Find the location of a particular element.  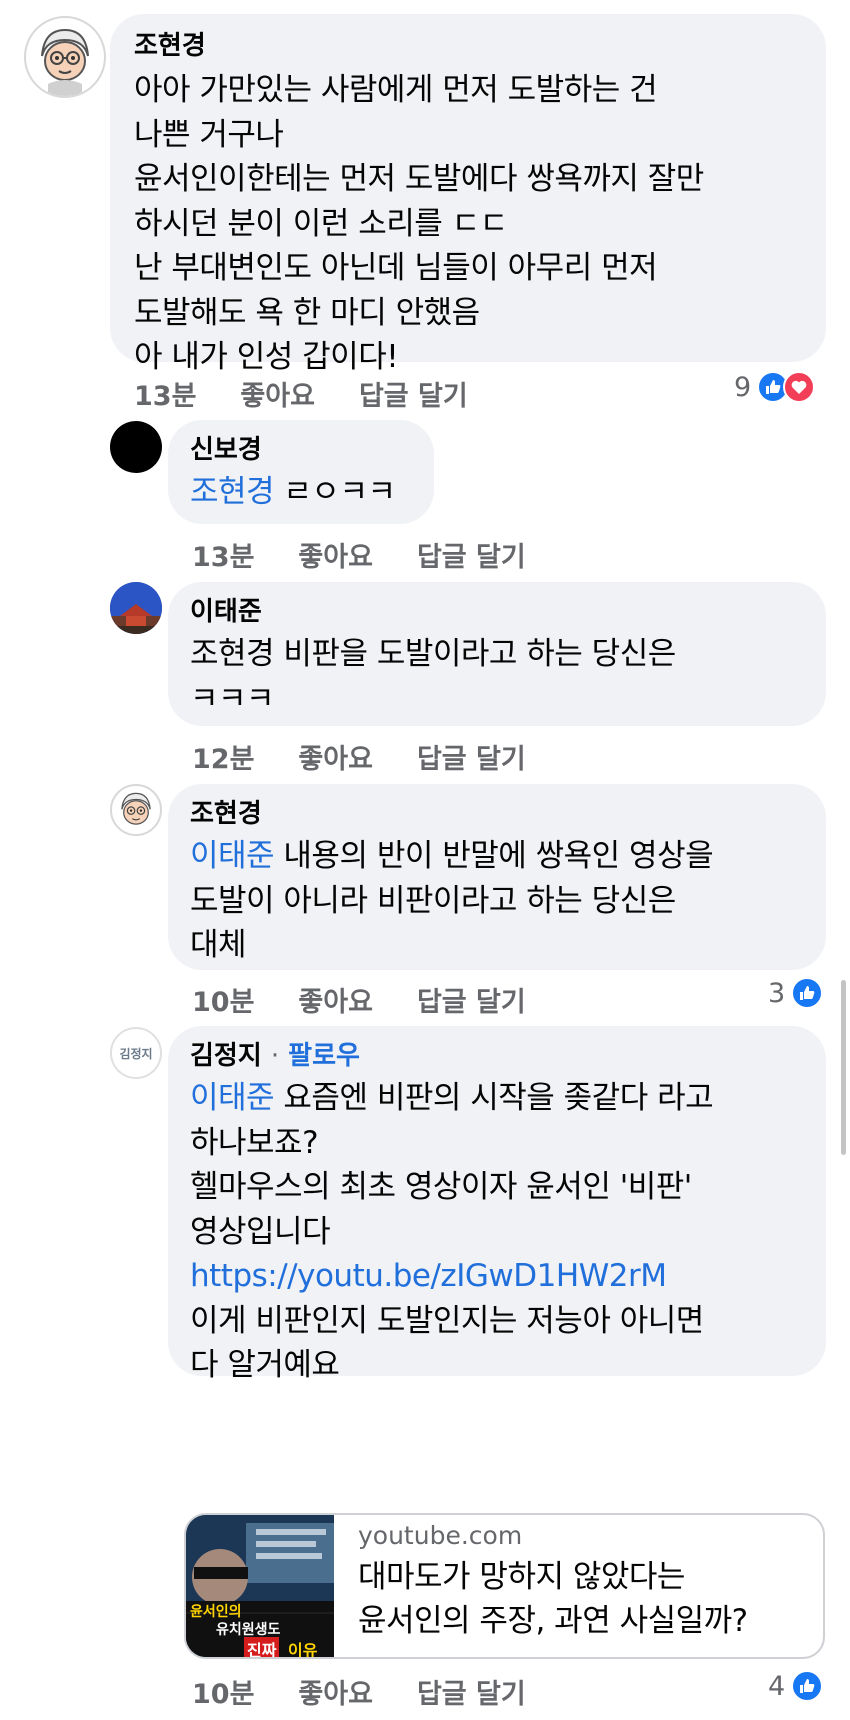

reaction-count: 3 is located at coordinates (777, 993).